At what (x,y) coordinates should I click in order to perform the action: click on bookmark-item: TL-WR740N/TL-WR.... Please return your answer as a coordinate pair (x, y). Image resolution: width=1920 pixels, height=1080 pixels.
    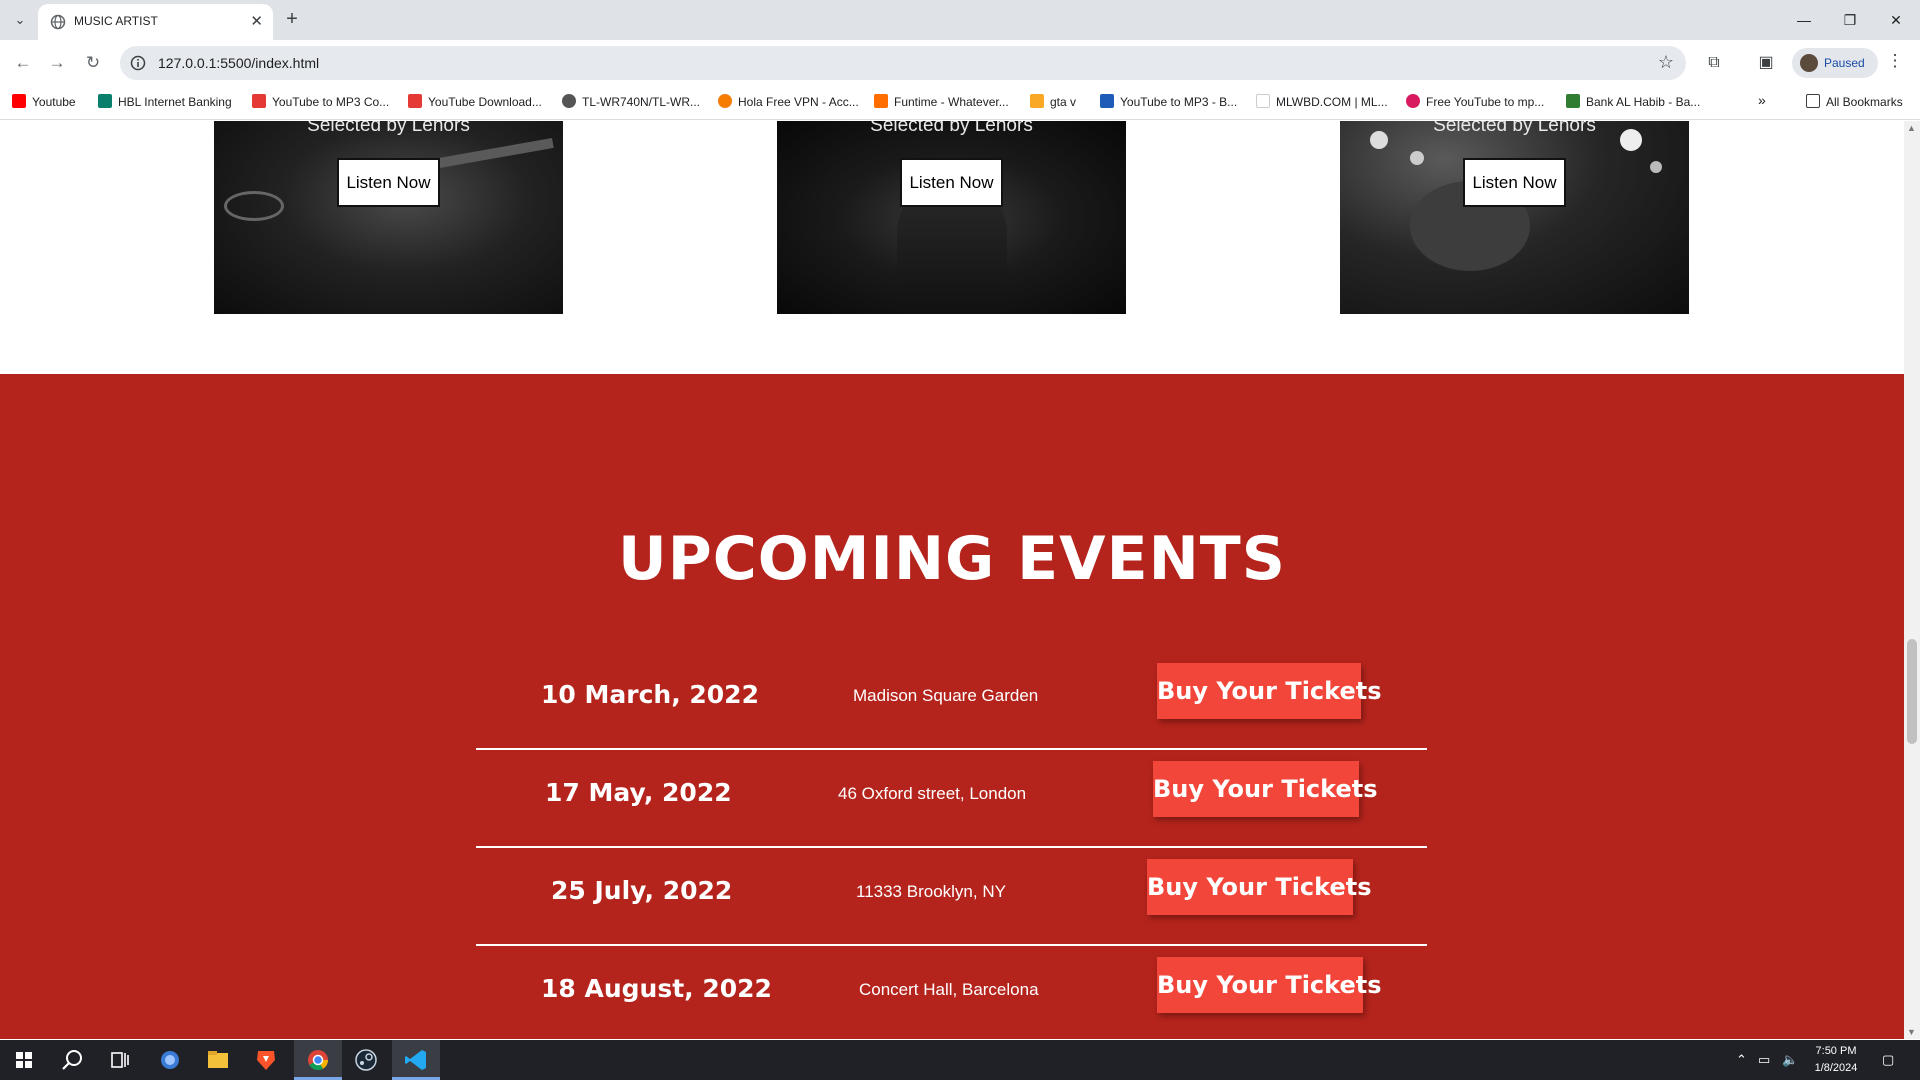
    Looking at the image, I should click on (631, 103).